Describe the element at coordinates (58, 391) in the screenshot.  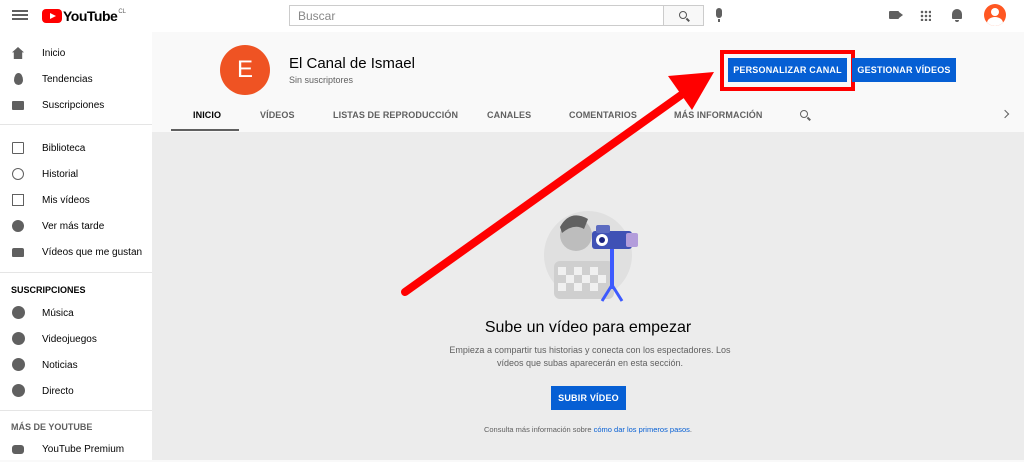
I see `sidebar-item-label: Directo` at that location.